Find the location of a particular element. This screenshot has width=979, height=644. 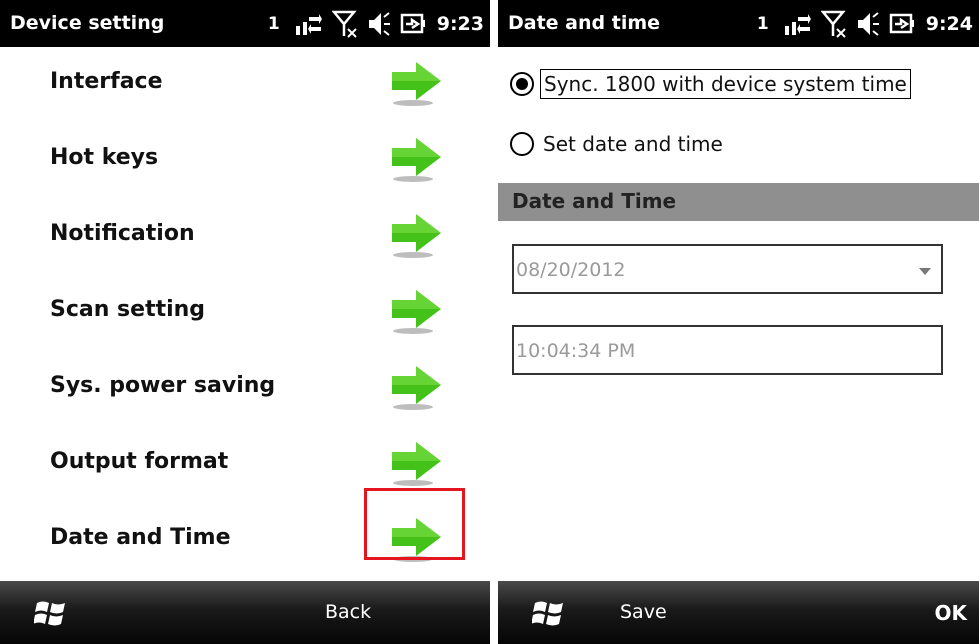

menu-item-label: Date and Time is located at coordinates (140, 537).